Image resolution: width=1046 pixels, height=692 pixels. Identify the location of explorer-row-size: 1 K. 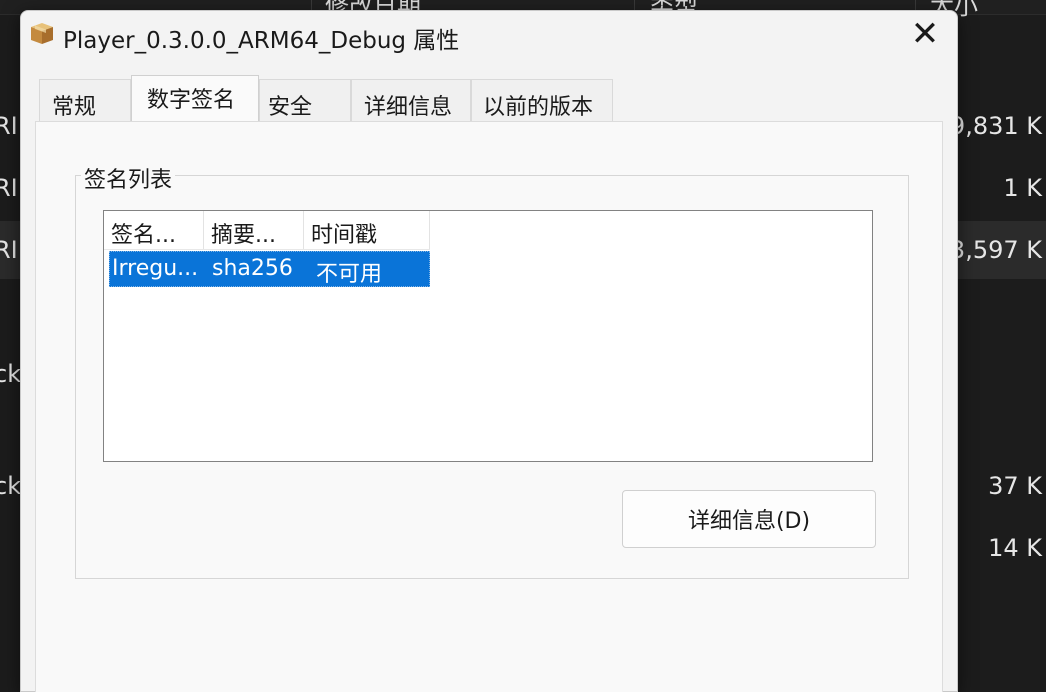
(1022, 188).